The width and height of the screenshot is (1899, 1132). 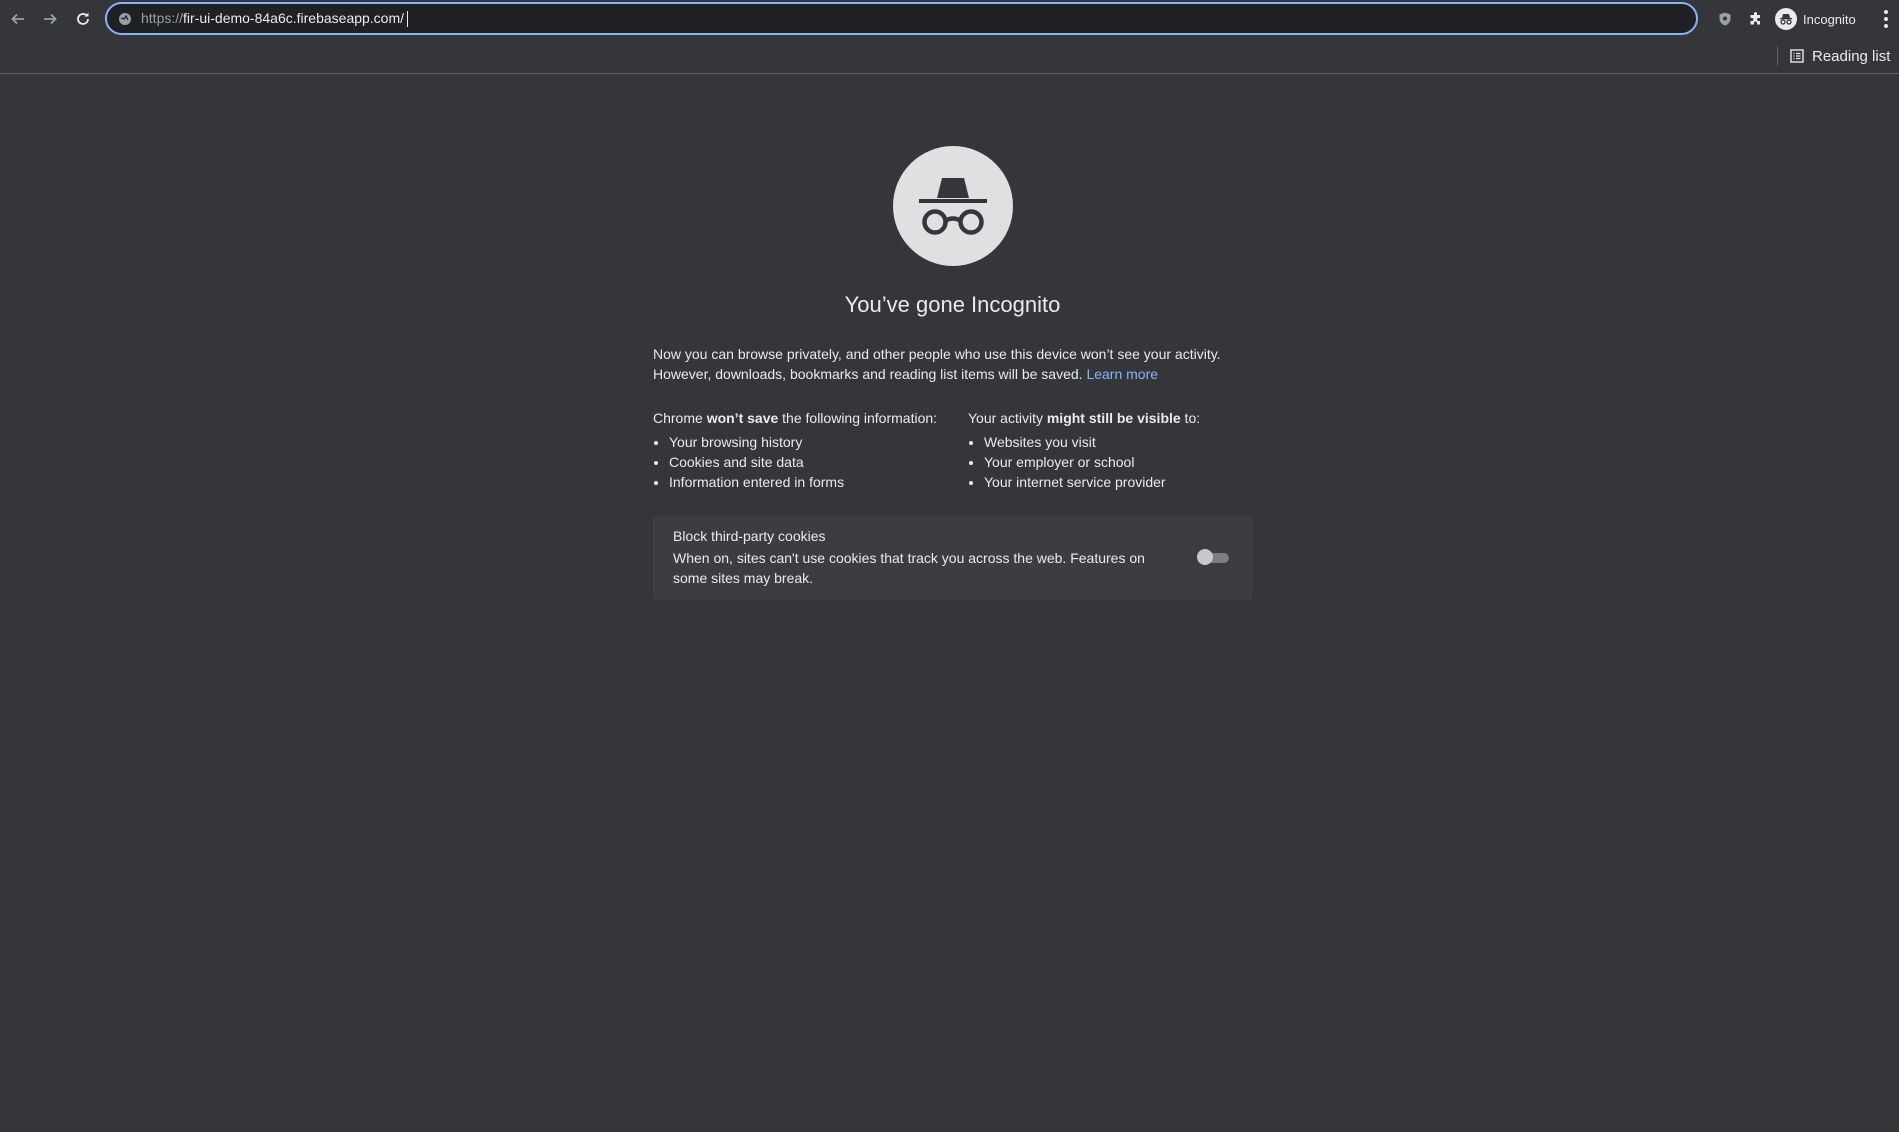 I want to click on bookmarks-bar: Reading list, so click(x=949, y=56).